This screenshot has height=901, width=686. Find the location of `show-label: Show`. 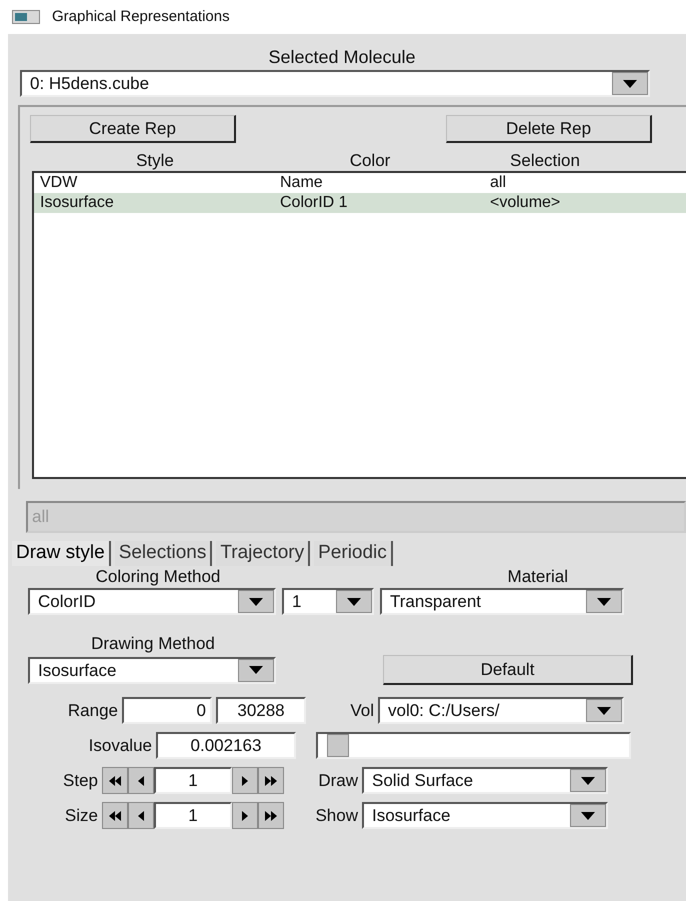

show-label: Show is located at coordinates (336, 815).